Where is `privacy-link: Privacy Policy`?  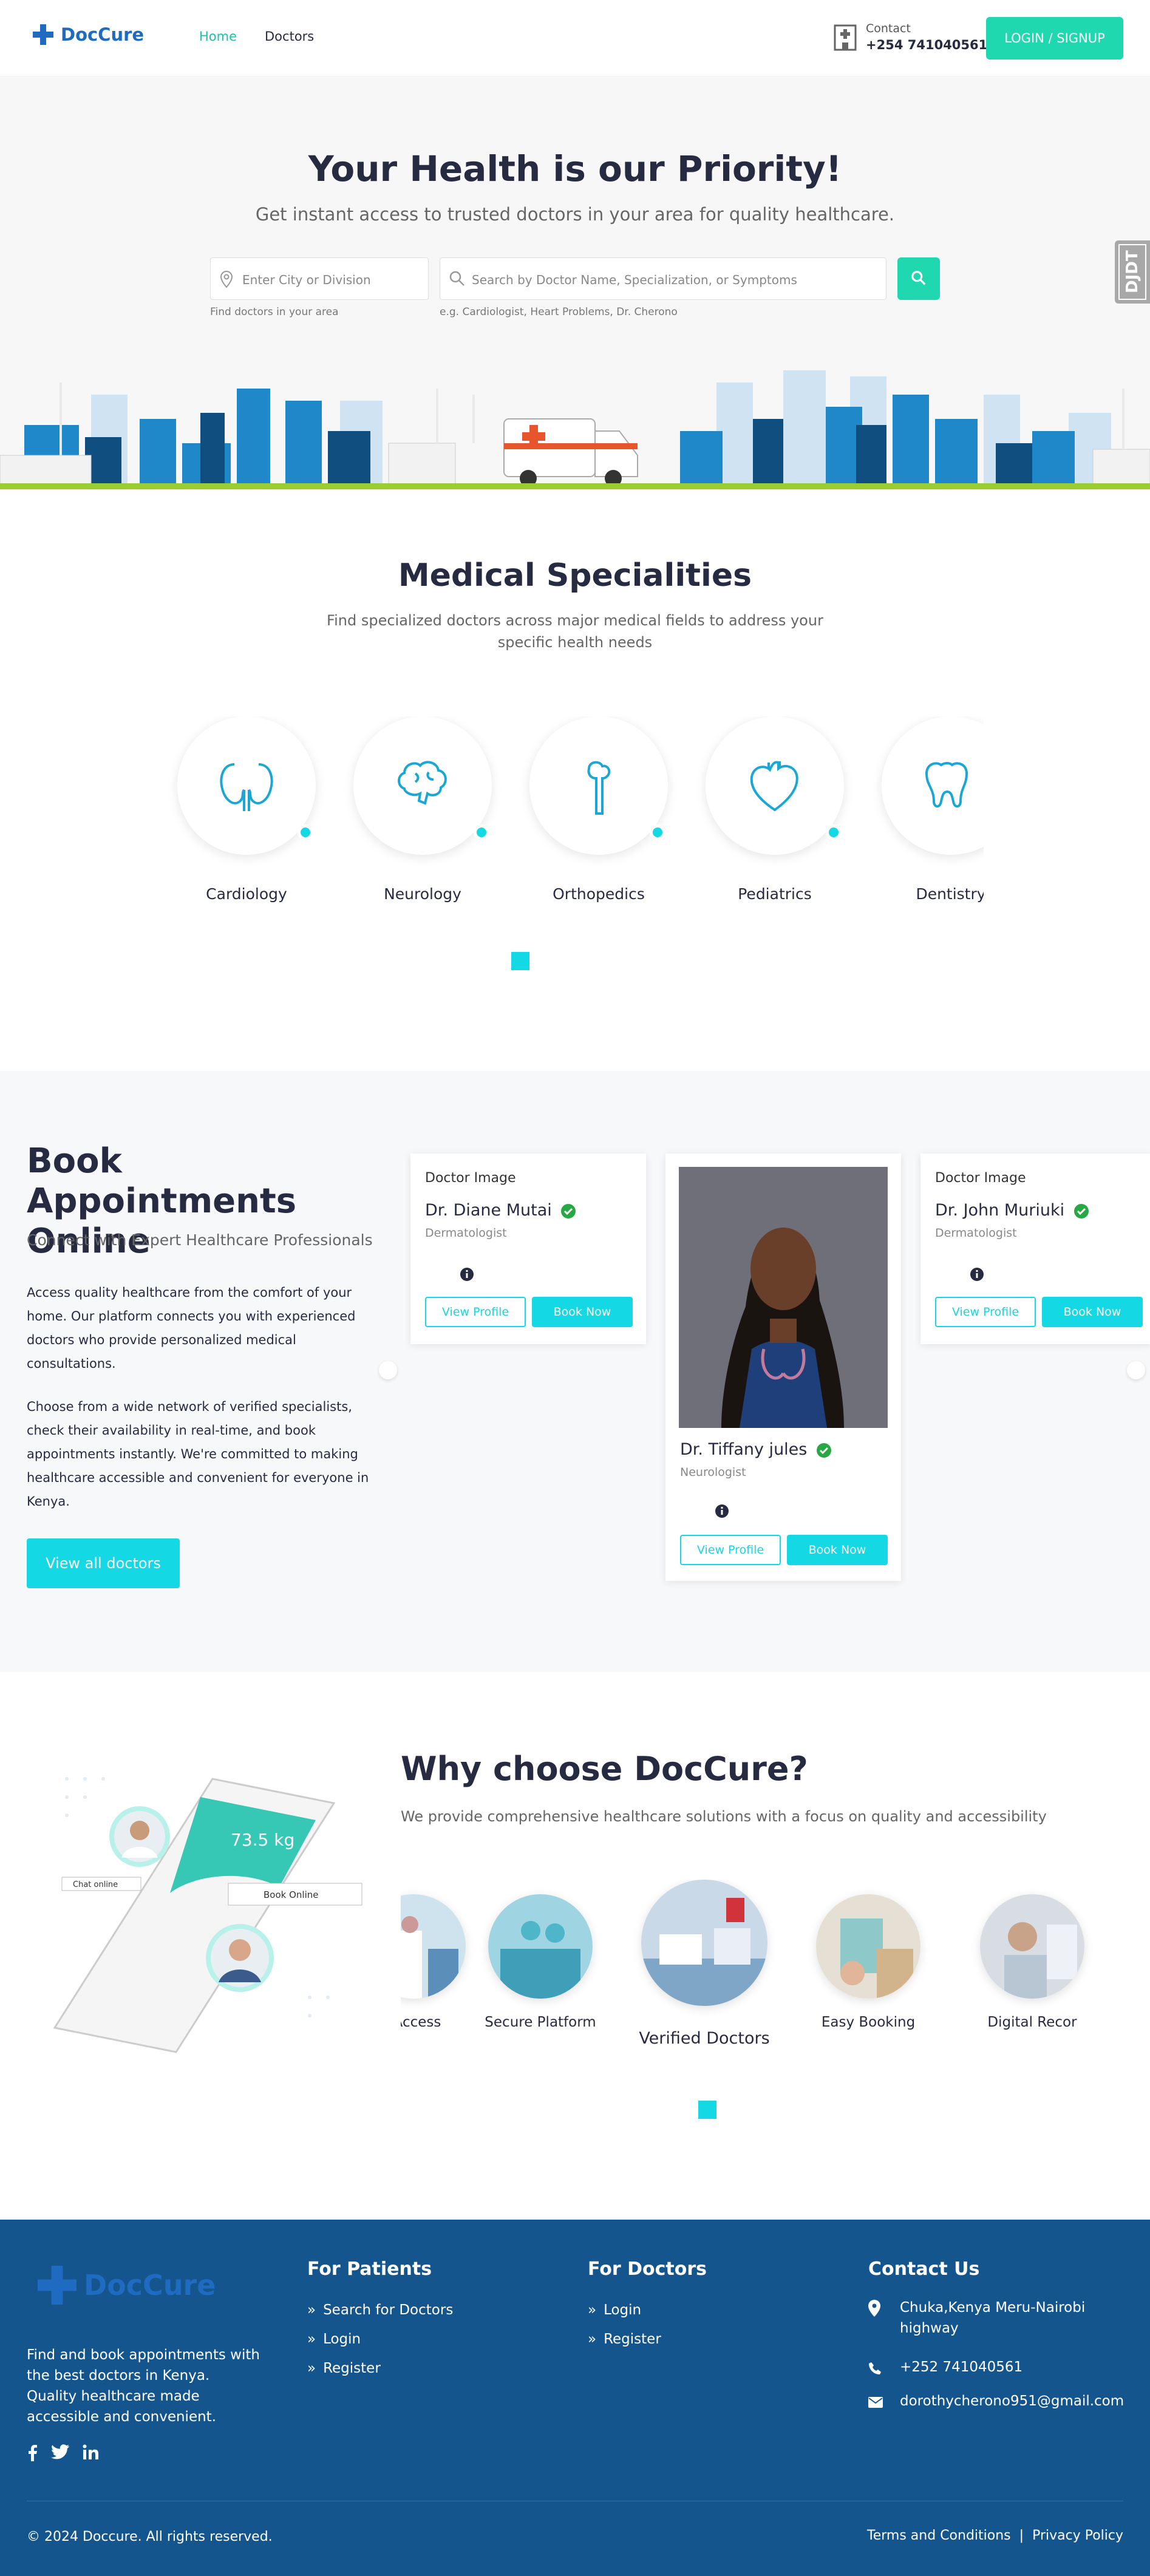 privacy-link: Privacy Policy is located at coordinates (1077, 2535).